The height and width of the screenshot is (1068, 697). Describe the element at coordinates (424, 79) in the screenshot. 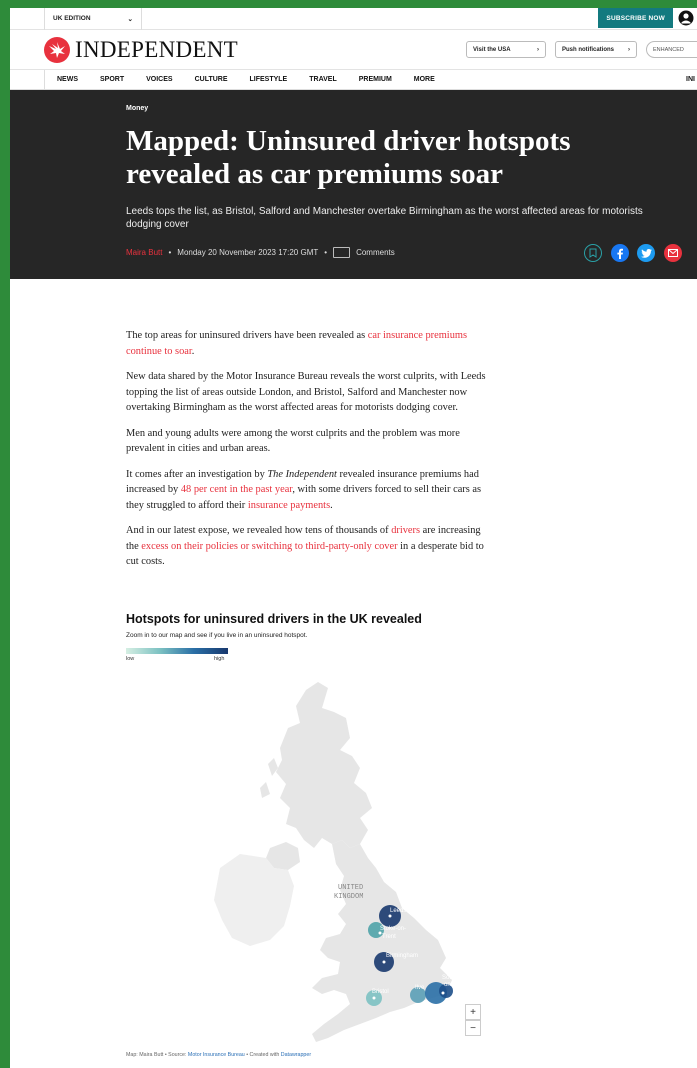

I see `nav-item-more: MORE` at that location.